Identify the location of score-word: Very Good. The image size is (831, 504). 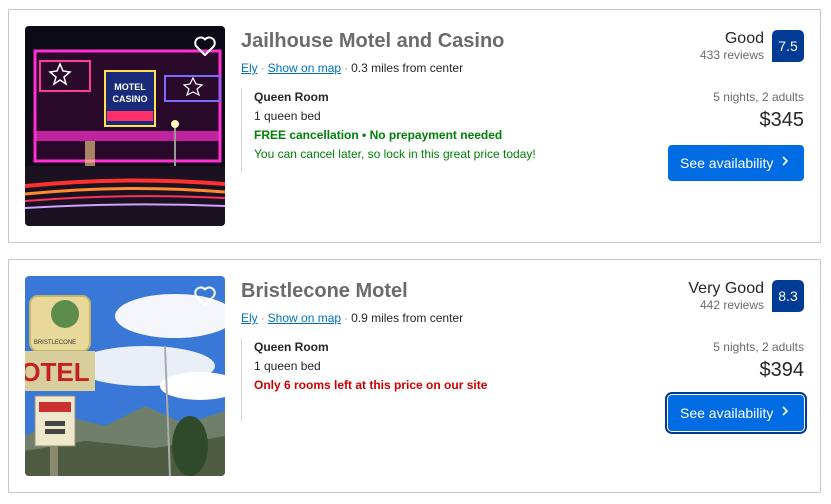
(726, 288).